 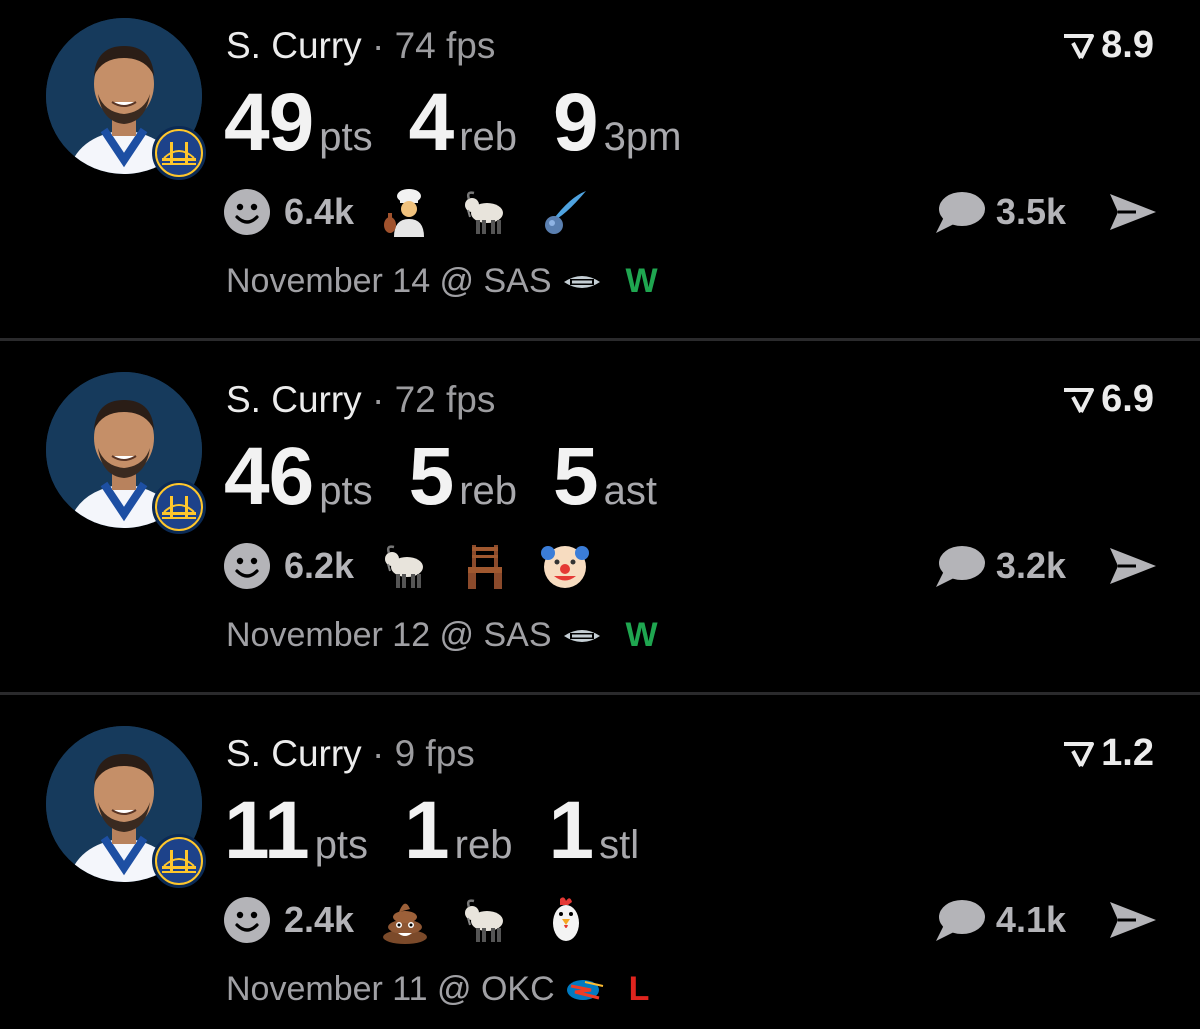 What do you see at coordinates (619, 845) in the screenshot?
I see `stat-label: stl` at bounding box center [619, 845].